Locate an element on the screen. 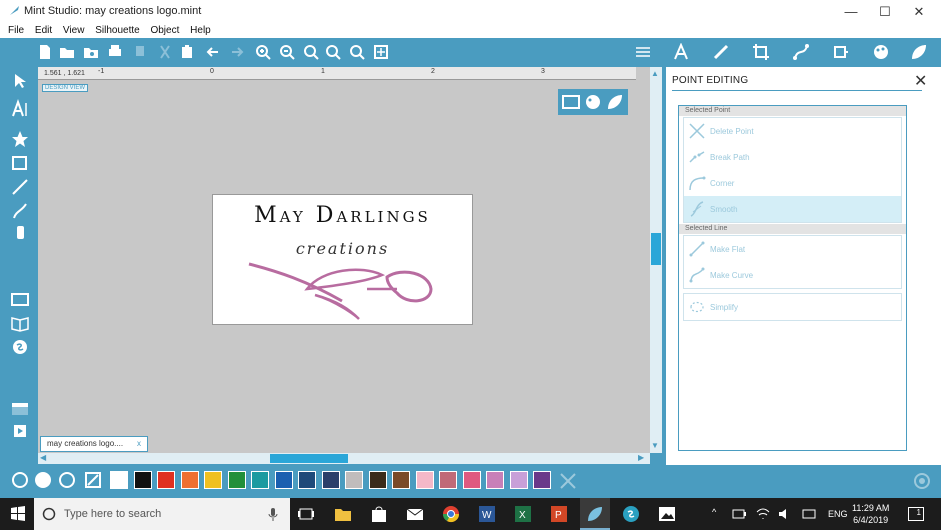  maximize-button: ☐ is located at coordinates (885, 11).